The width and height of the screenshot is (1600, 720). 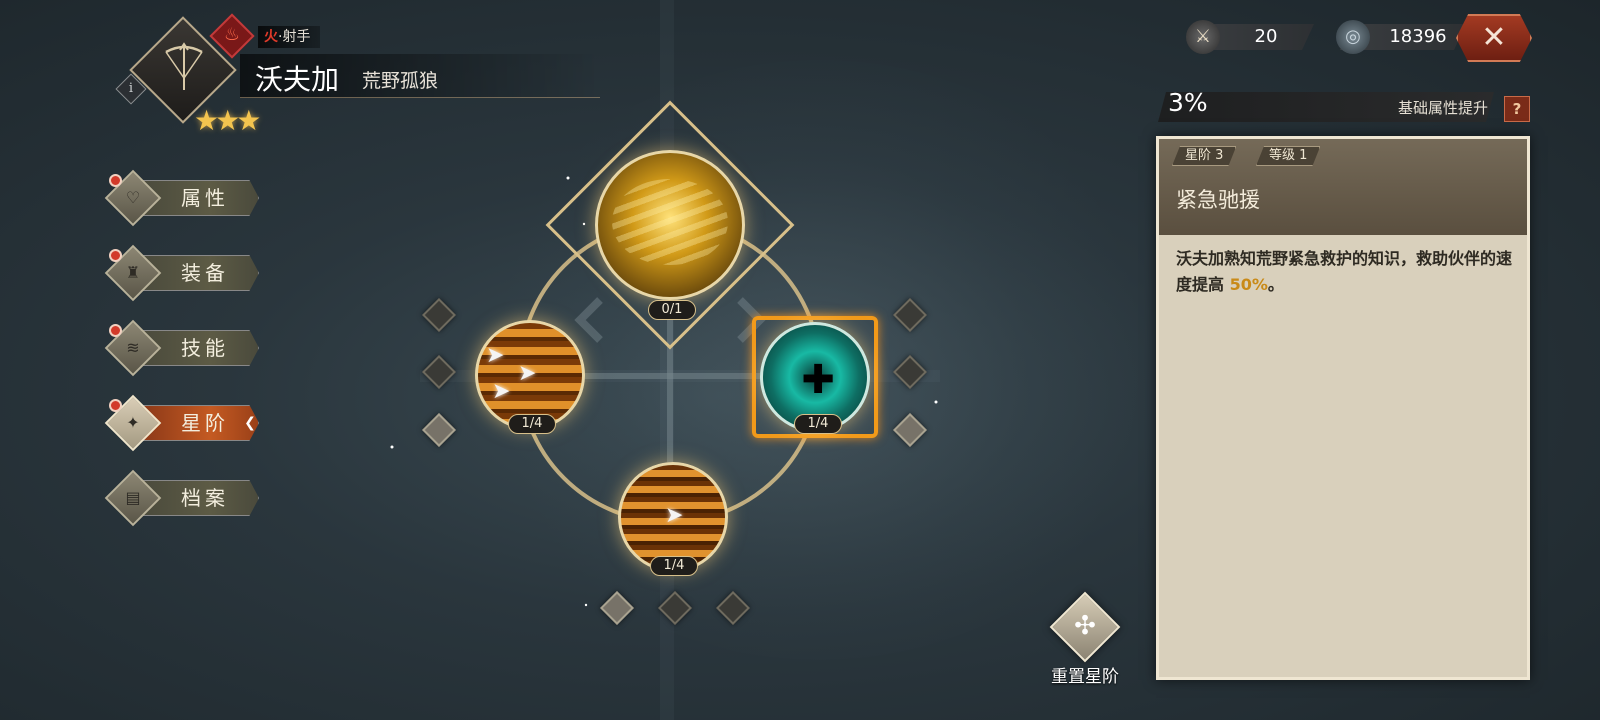 What do you see at coordinates (1085, 677) in the screenshot?
I see `reset-label: 重置星阶` at bounding box center [1085, 677].